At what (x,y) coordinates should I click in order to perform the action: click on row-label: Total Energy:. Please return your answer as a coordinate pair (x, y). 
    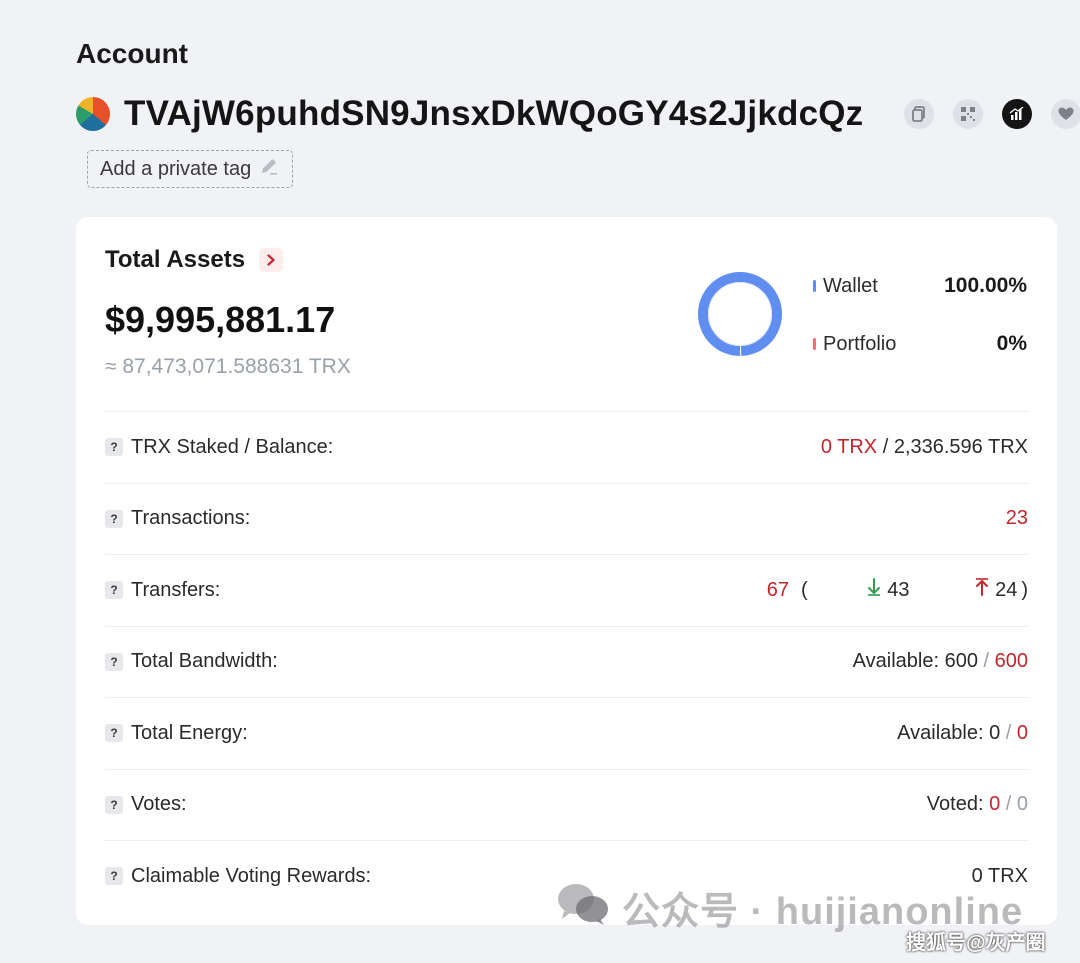
    Looking at the image, I should click on (189, 732).